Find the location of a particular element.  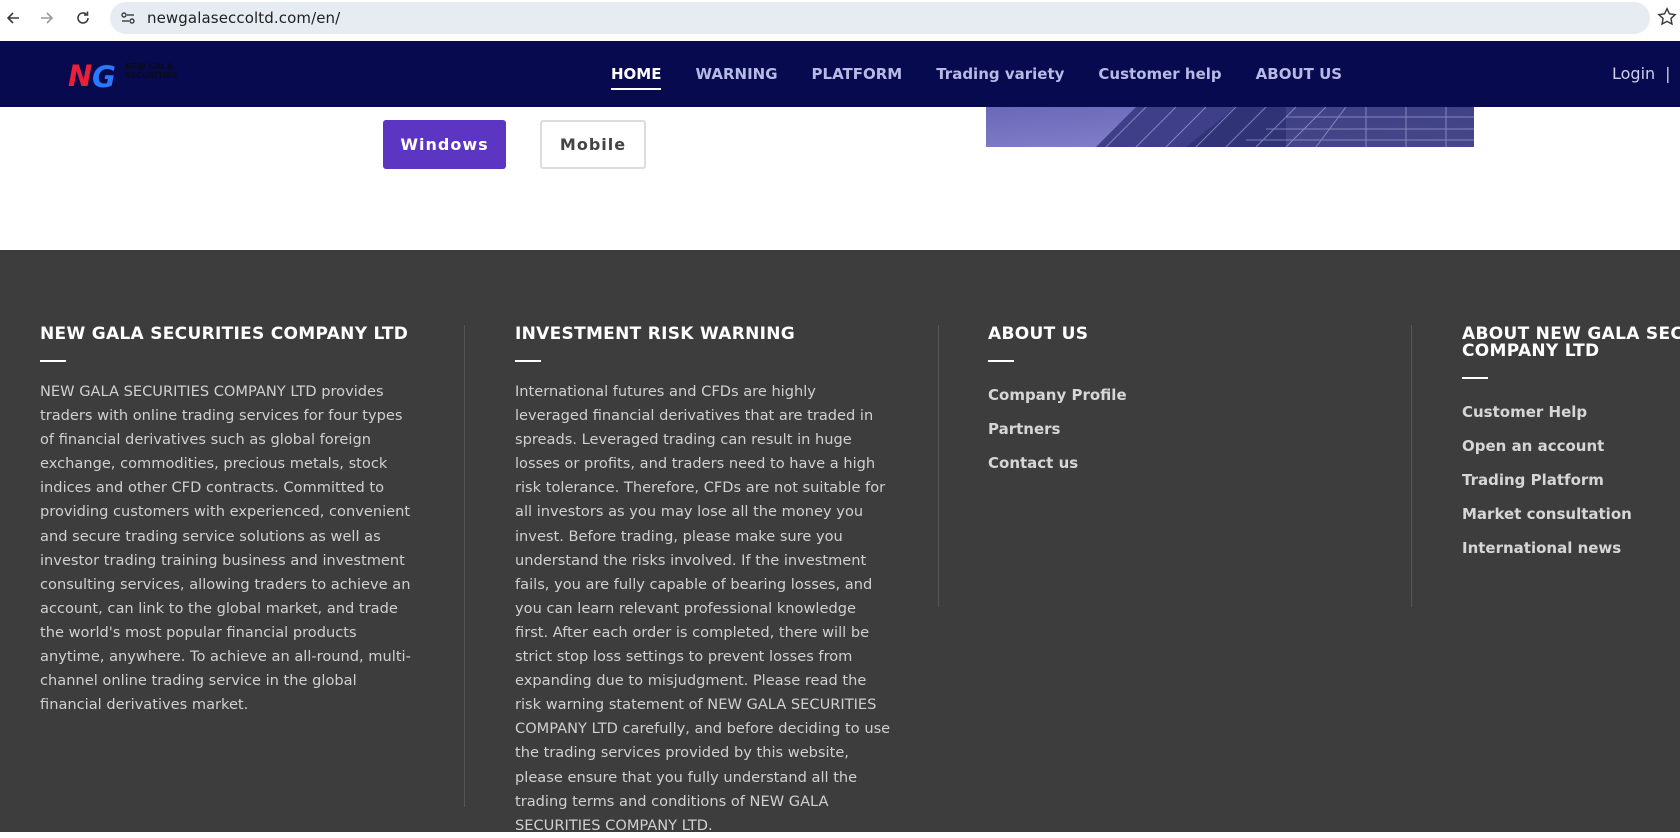

windows-download-button: Windows is located at coordinates (444, 144).